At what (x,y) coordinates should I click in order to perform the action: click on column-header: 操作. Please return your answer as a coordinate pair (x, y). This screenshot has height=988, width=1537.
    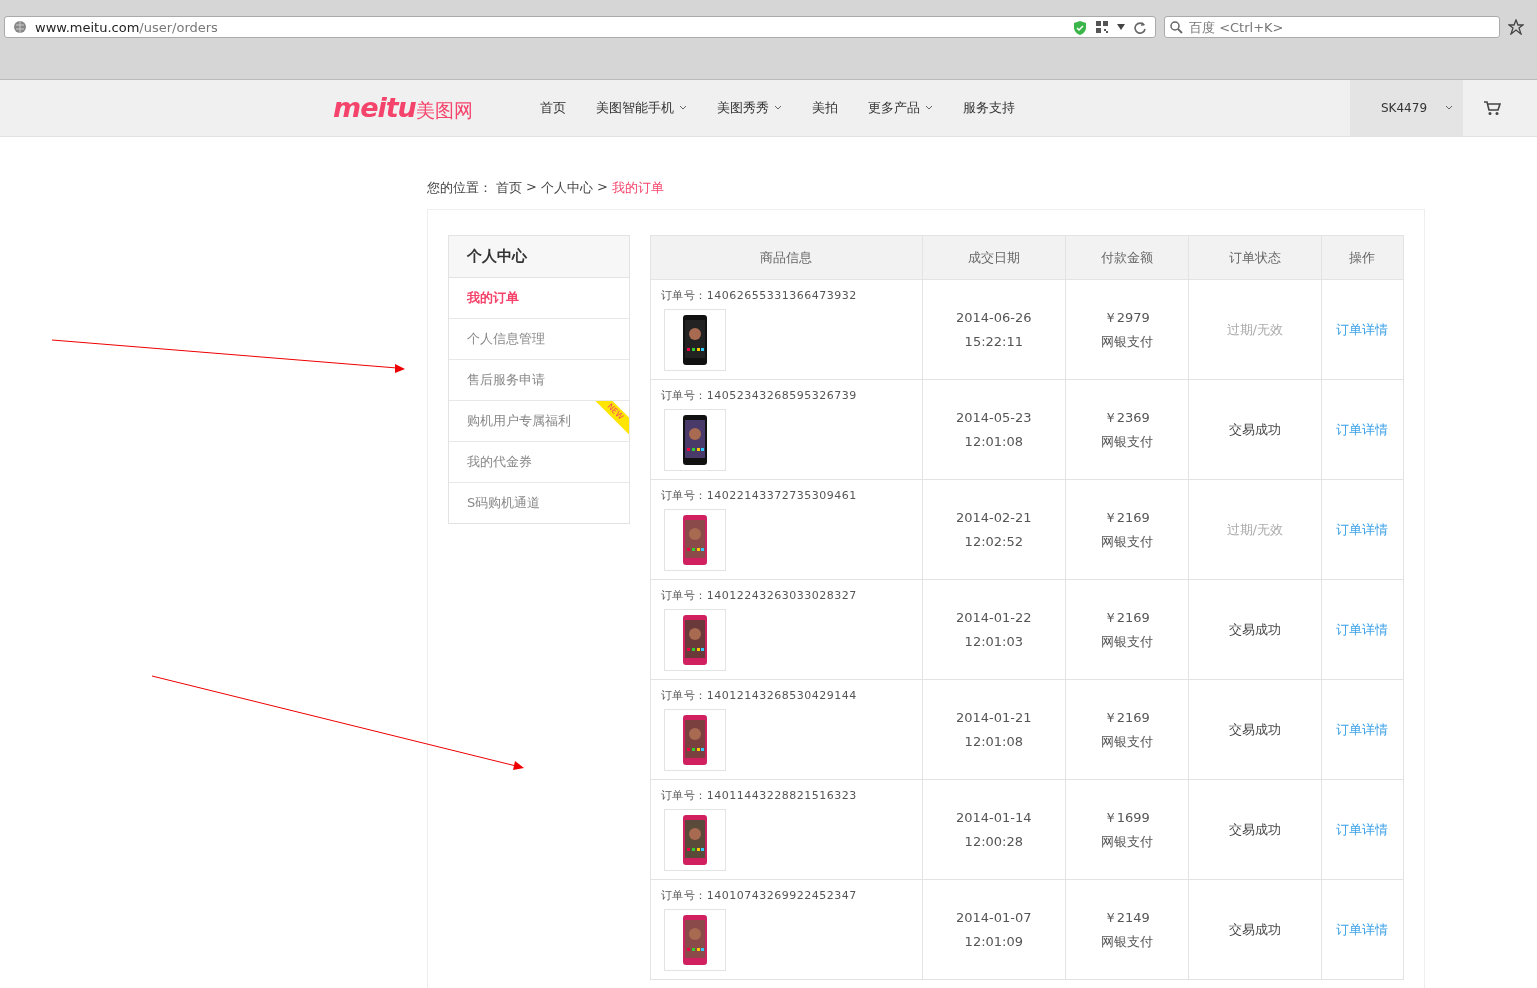
    Looking at the image, I should click on (1362, 257).